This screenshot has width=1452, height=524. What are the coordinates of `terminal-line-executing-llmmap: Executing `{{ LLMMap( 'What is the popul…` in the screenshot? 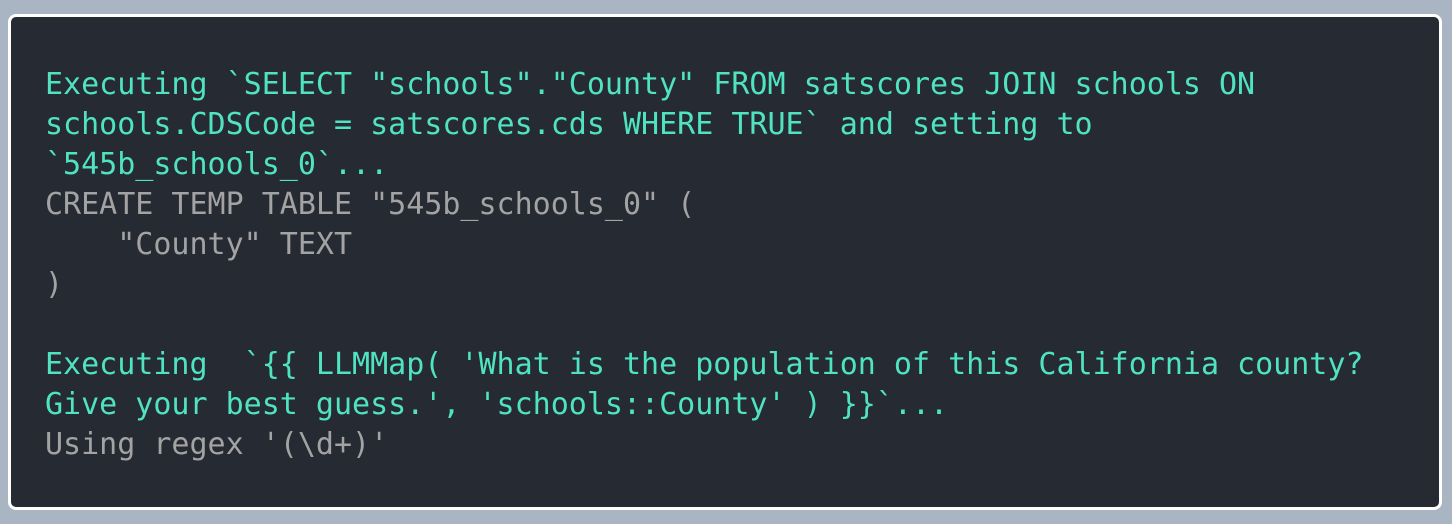 It's located at (704, 364).